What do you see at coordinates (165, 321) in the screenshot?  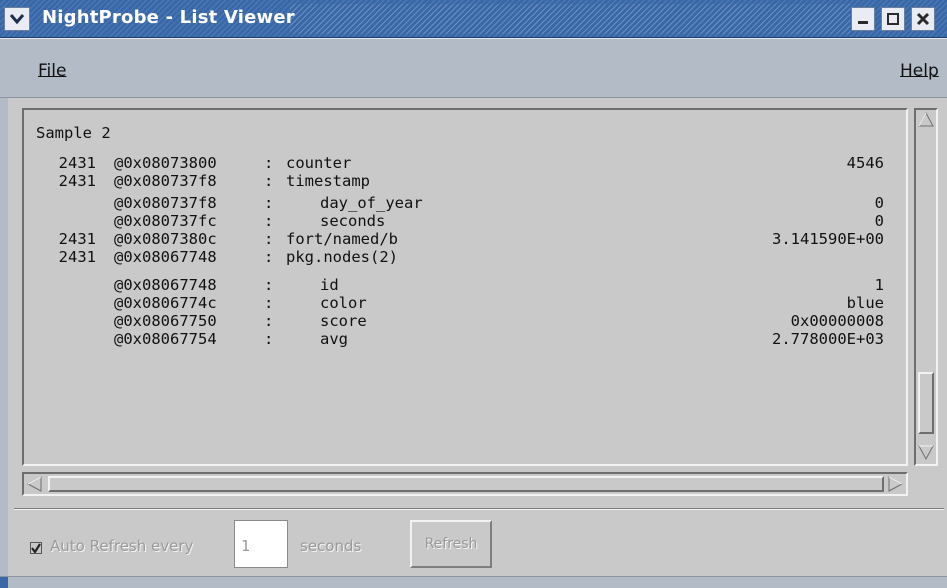 I see `row-address: @0x08067750` at bounding box center [165, 321].